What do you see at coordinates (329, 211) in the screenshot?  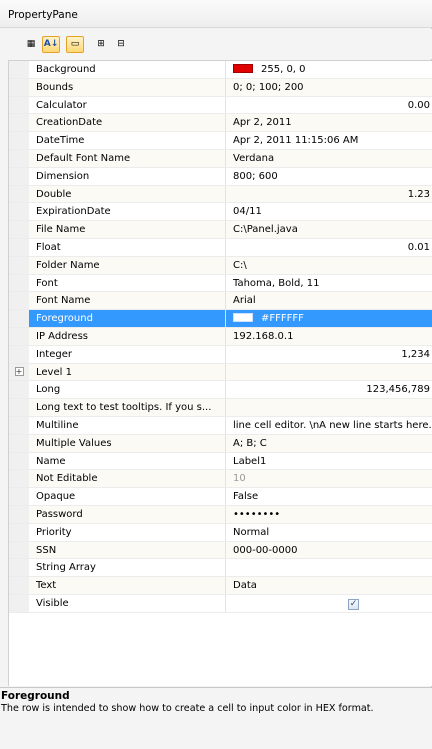 I see `property-value: 04/11` at bounding box center [329, 211].